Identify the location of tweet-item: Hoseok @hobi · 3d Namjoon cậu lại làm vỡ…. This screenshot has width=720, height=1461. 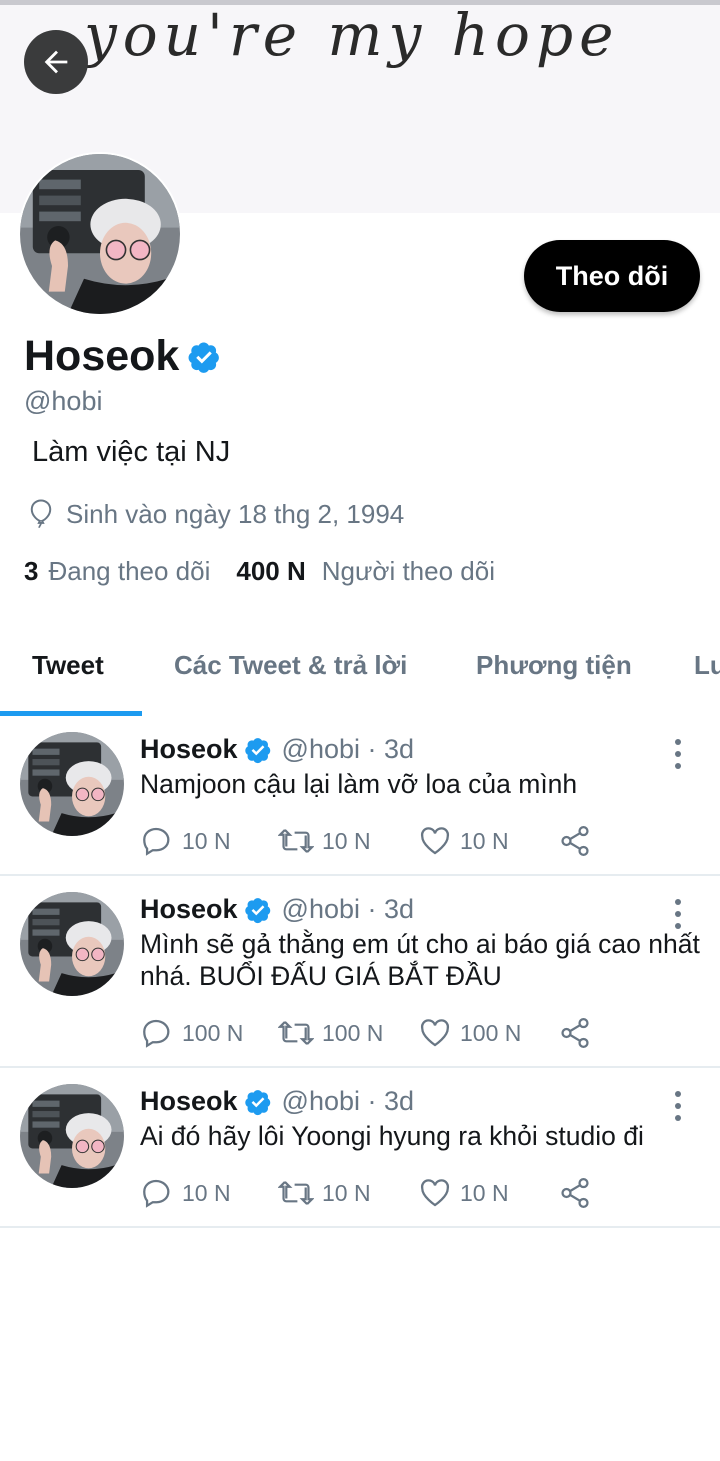
(360, 796).